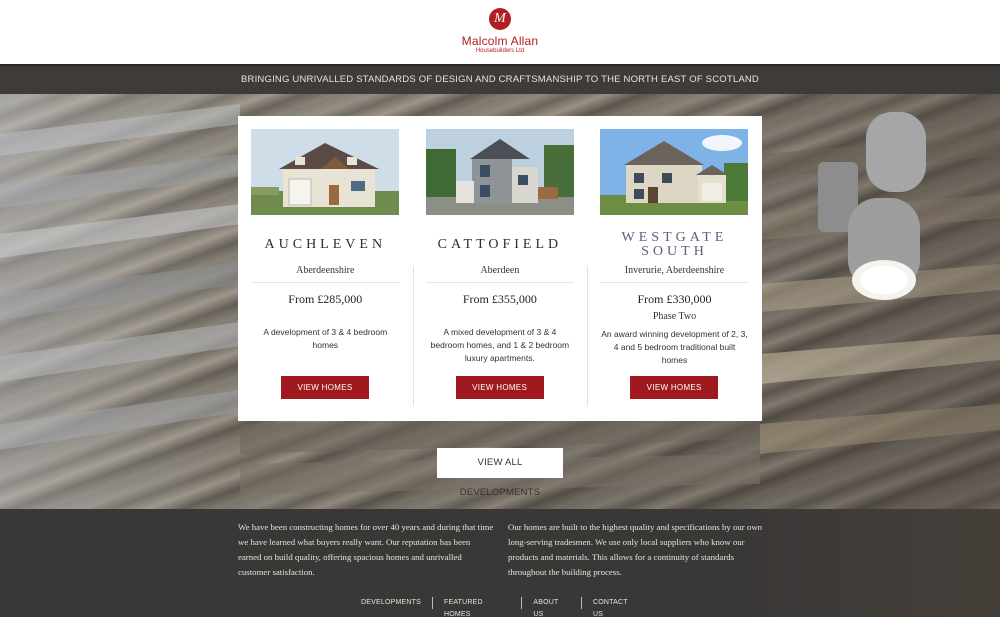 This screenshot has width=1000, height=617. What do you see at coordinates (500, 19) in the screenshot?
I see `logo-mark-icon: M` at bounding box center [500, 19].